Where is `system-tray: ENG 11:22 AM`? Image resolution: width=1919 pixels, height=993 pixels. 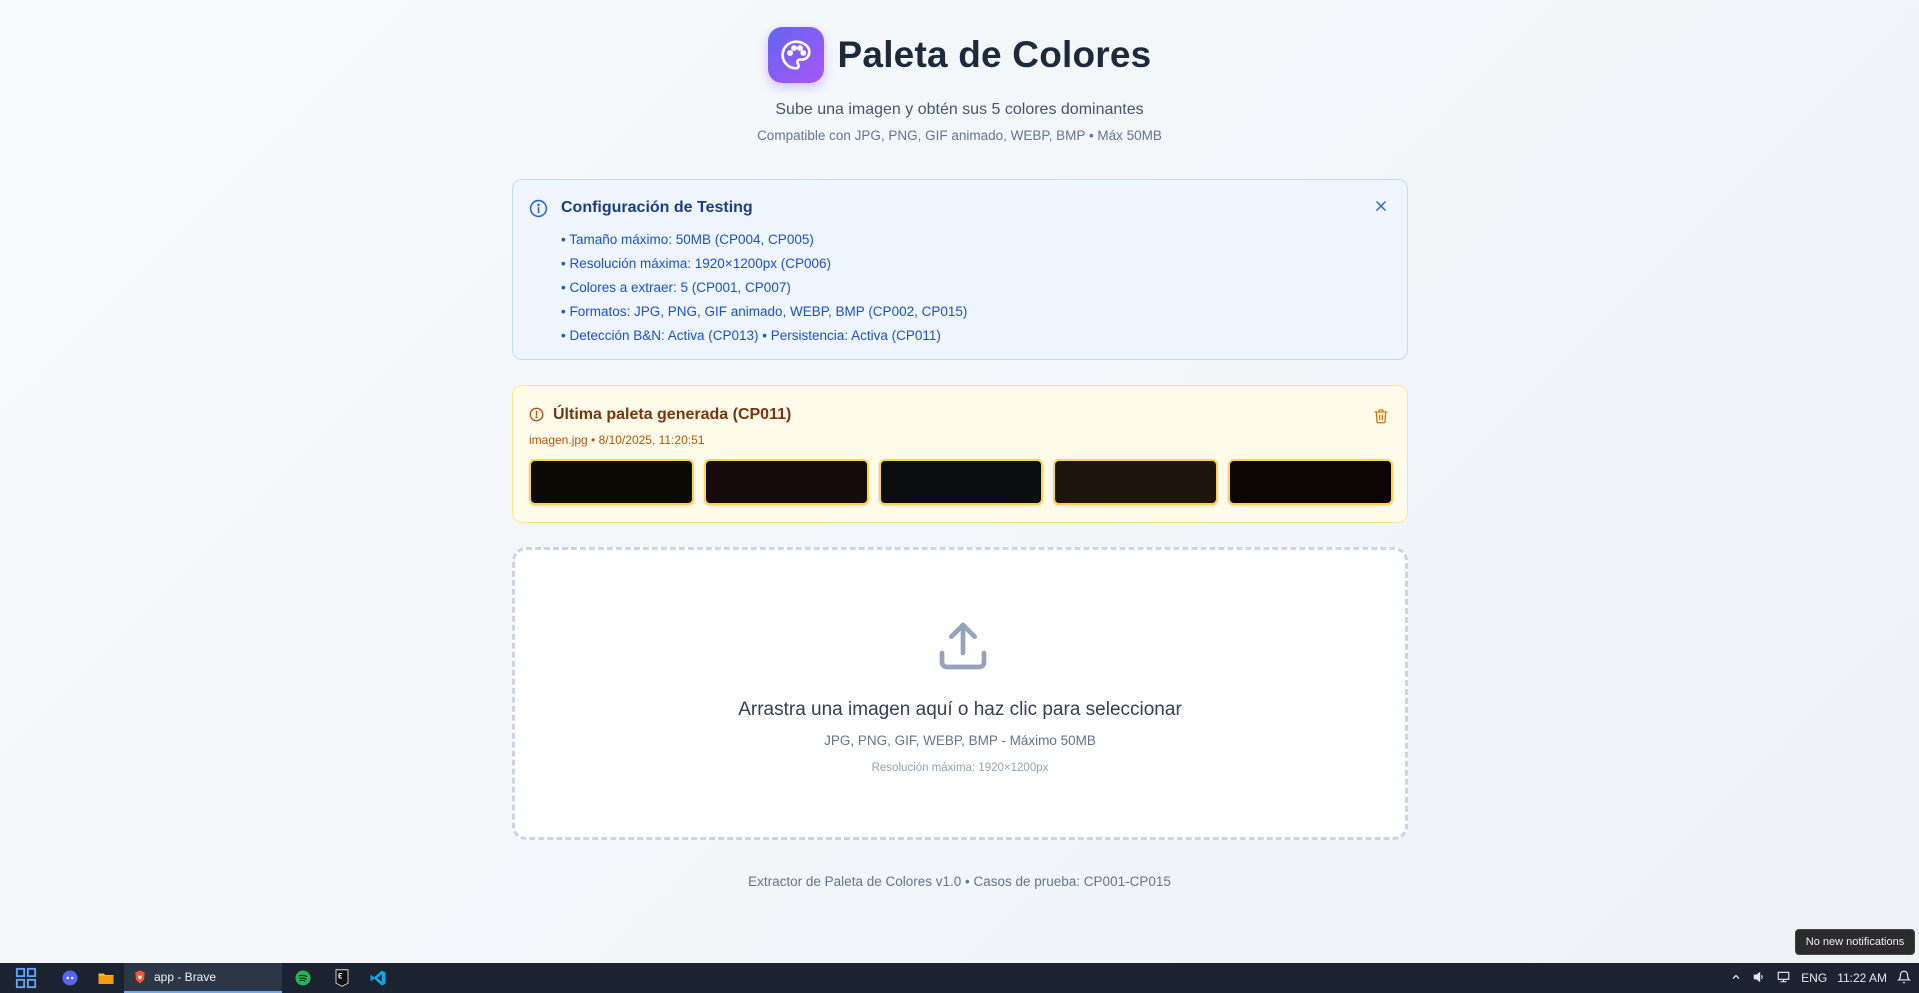 system-tray: ENG 11:22 AM is located at coordinates (1824, 978).